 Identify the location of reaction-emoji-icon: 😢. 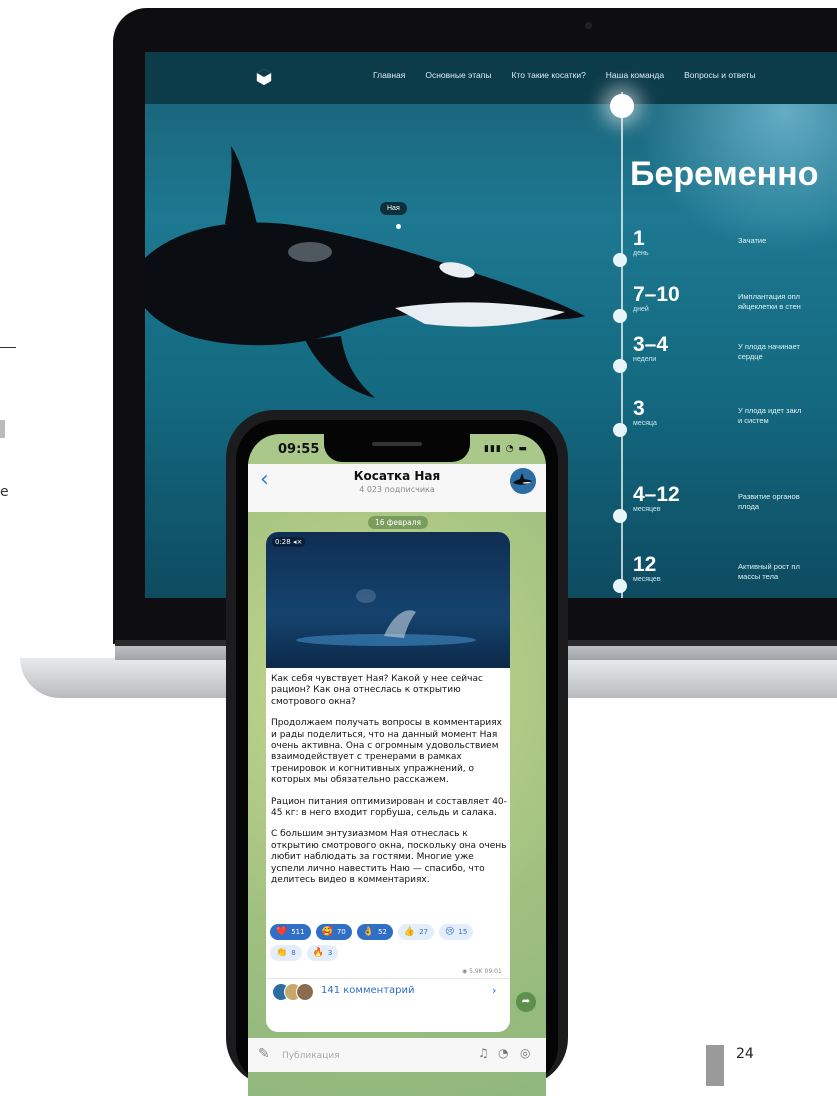
(450, 932).